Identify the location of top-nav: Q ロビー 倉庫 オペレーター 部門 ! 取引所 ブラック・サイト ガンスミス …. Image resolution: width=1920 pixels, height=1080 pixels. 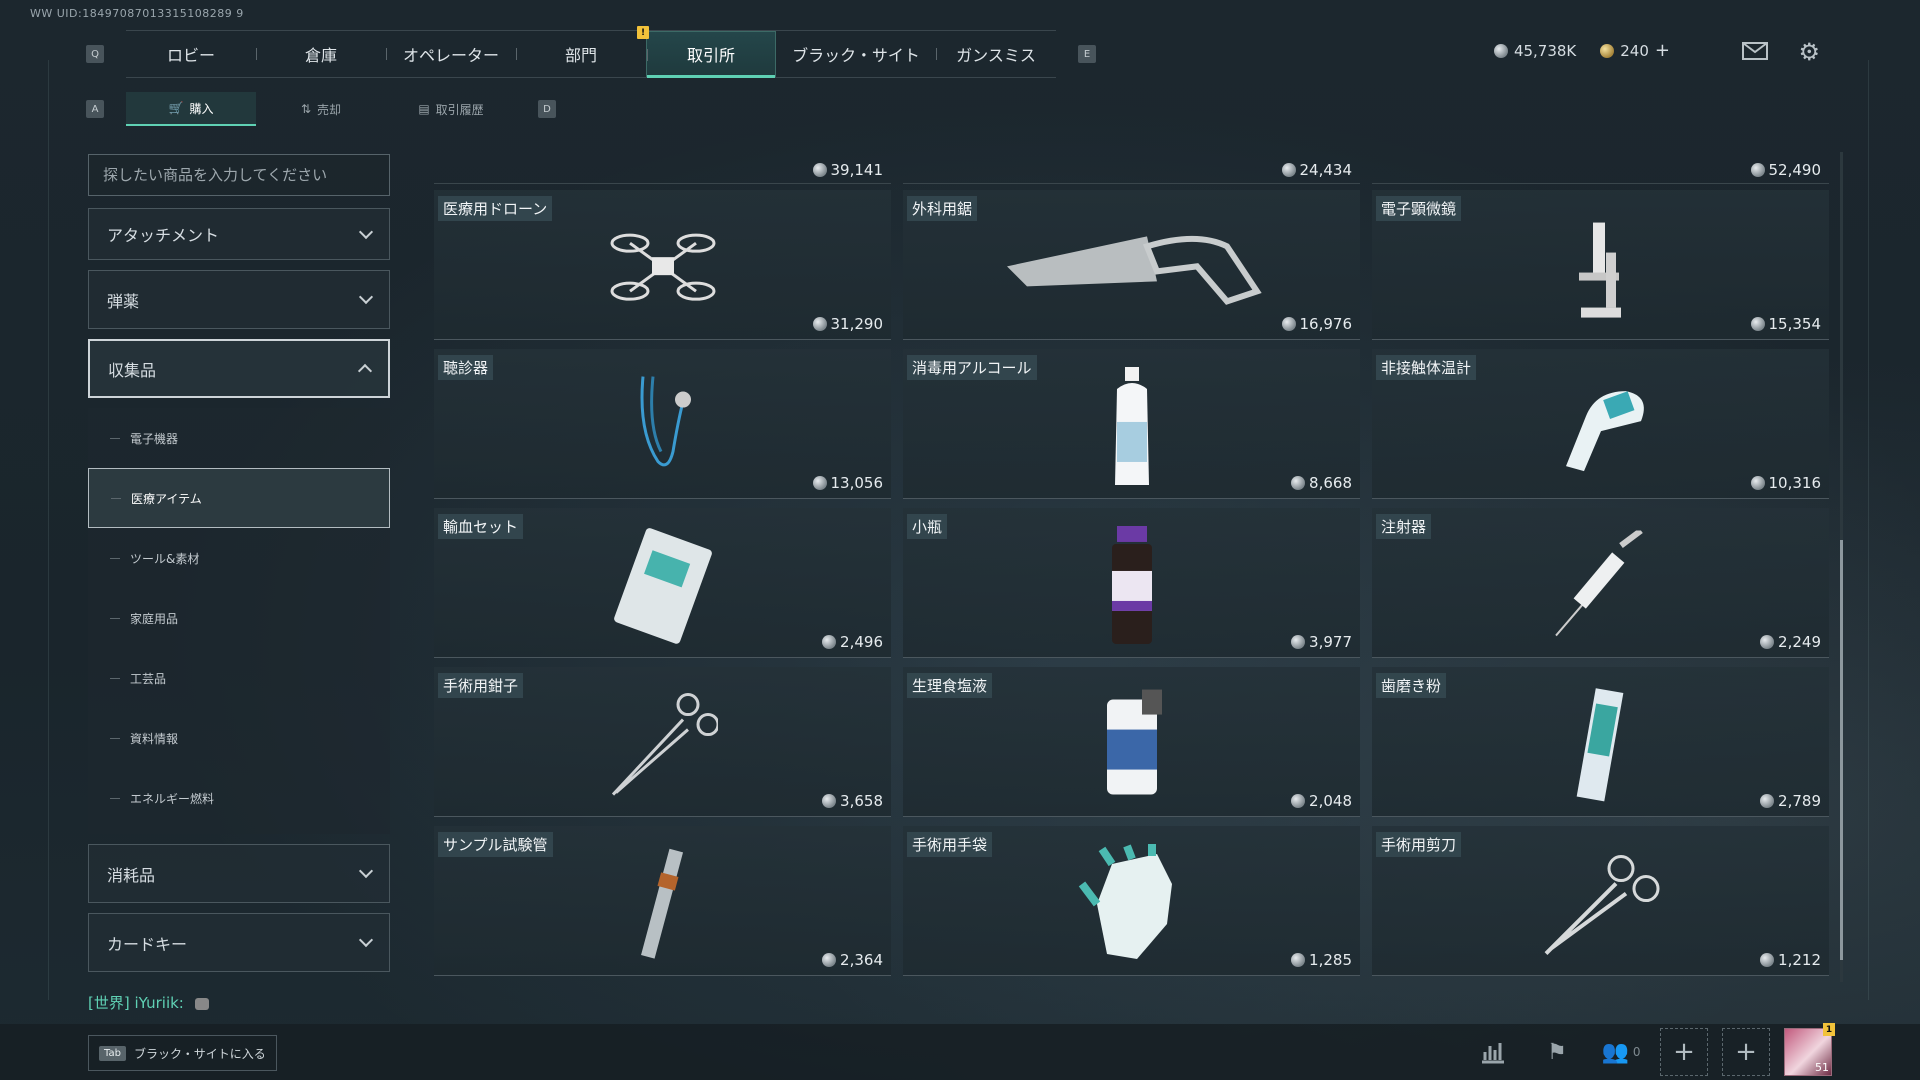
(591, 52).